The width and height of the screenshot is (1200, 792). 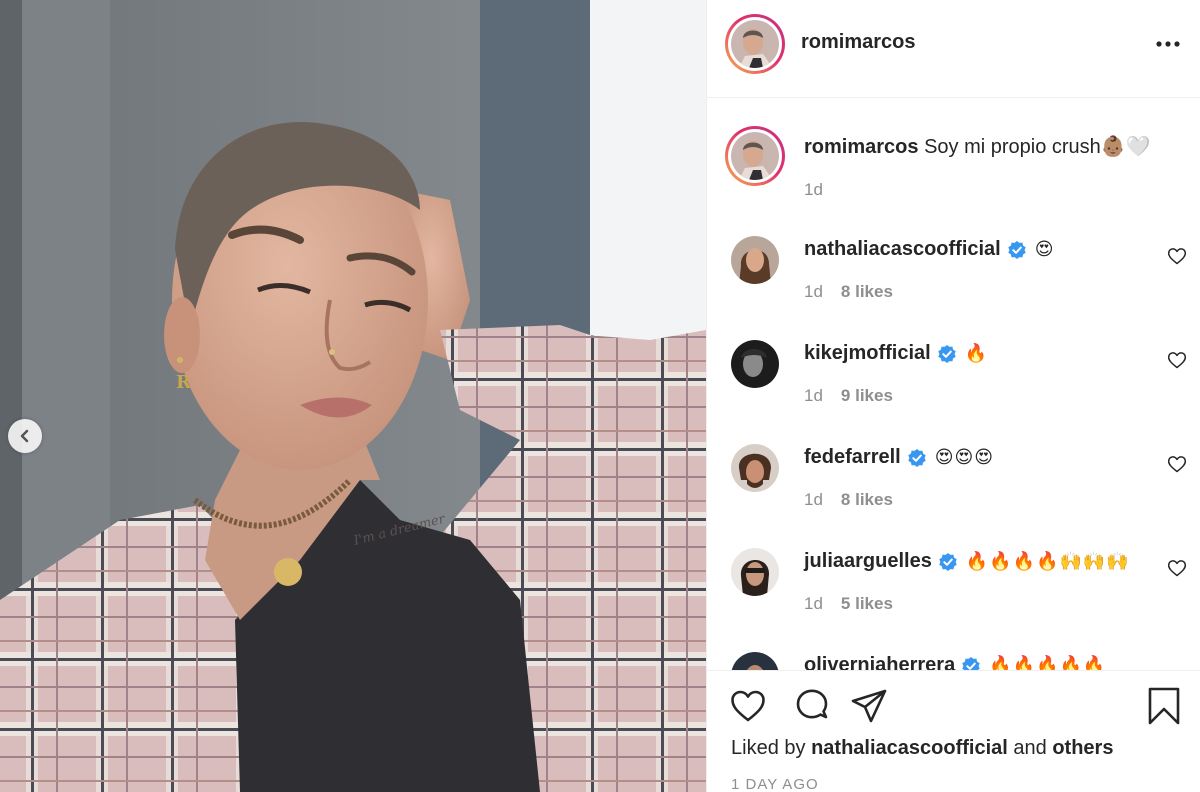 I want to click on heart-icon, so click(x=748, y=706).